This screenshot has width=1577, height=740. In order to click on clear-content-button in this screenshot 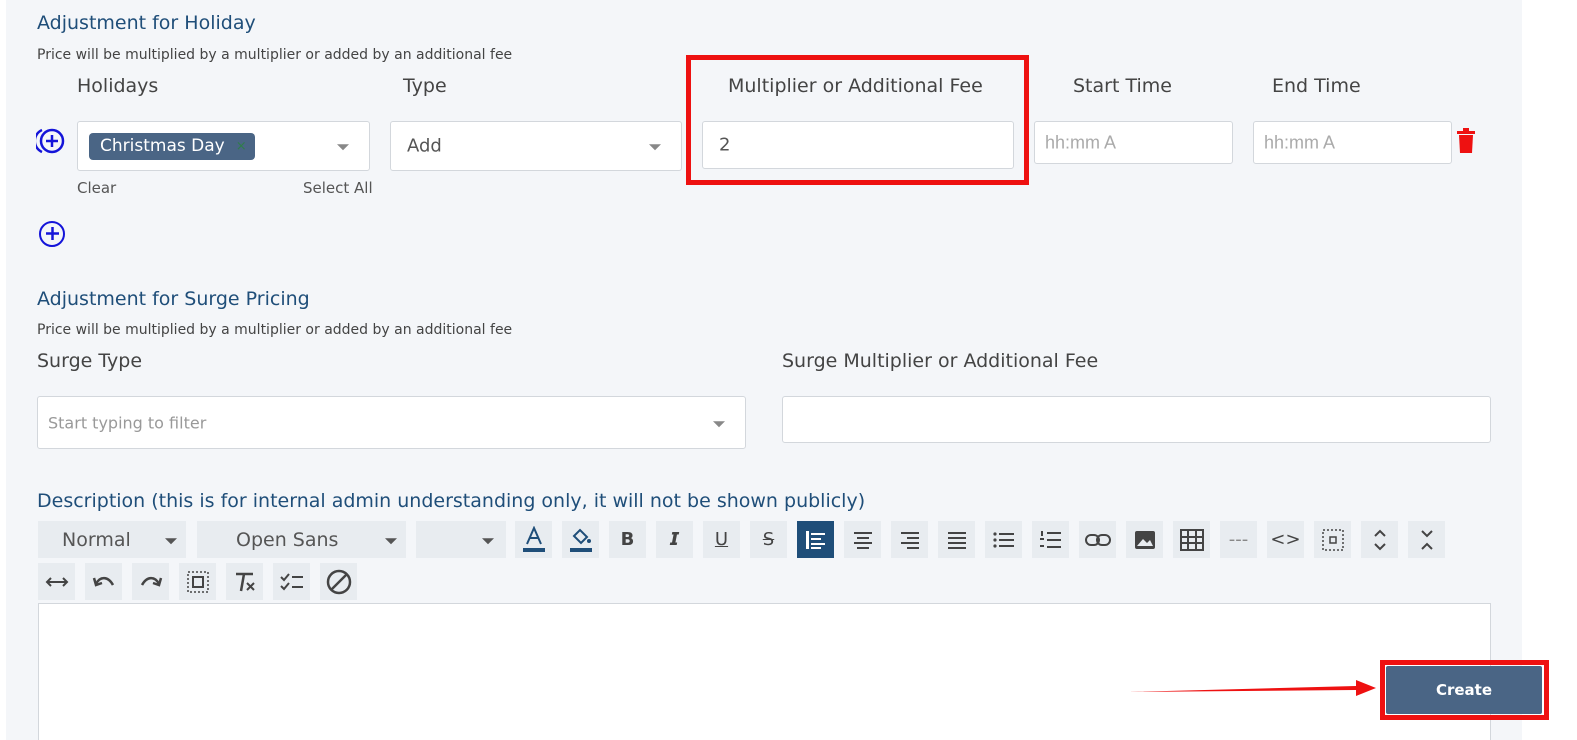, I will do `click(338, 581)`.